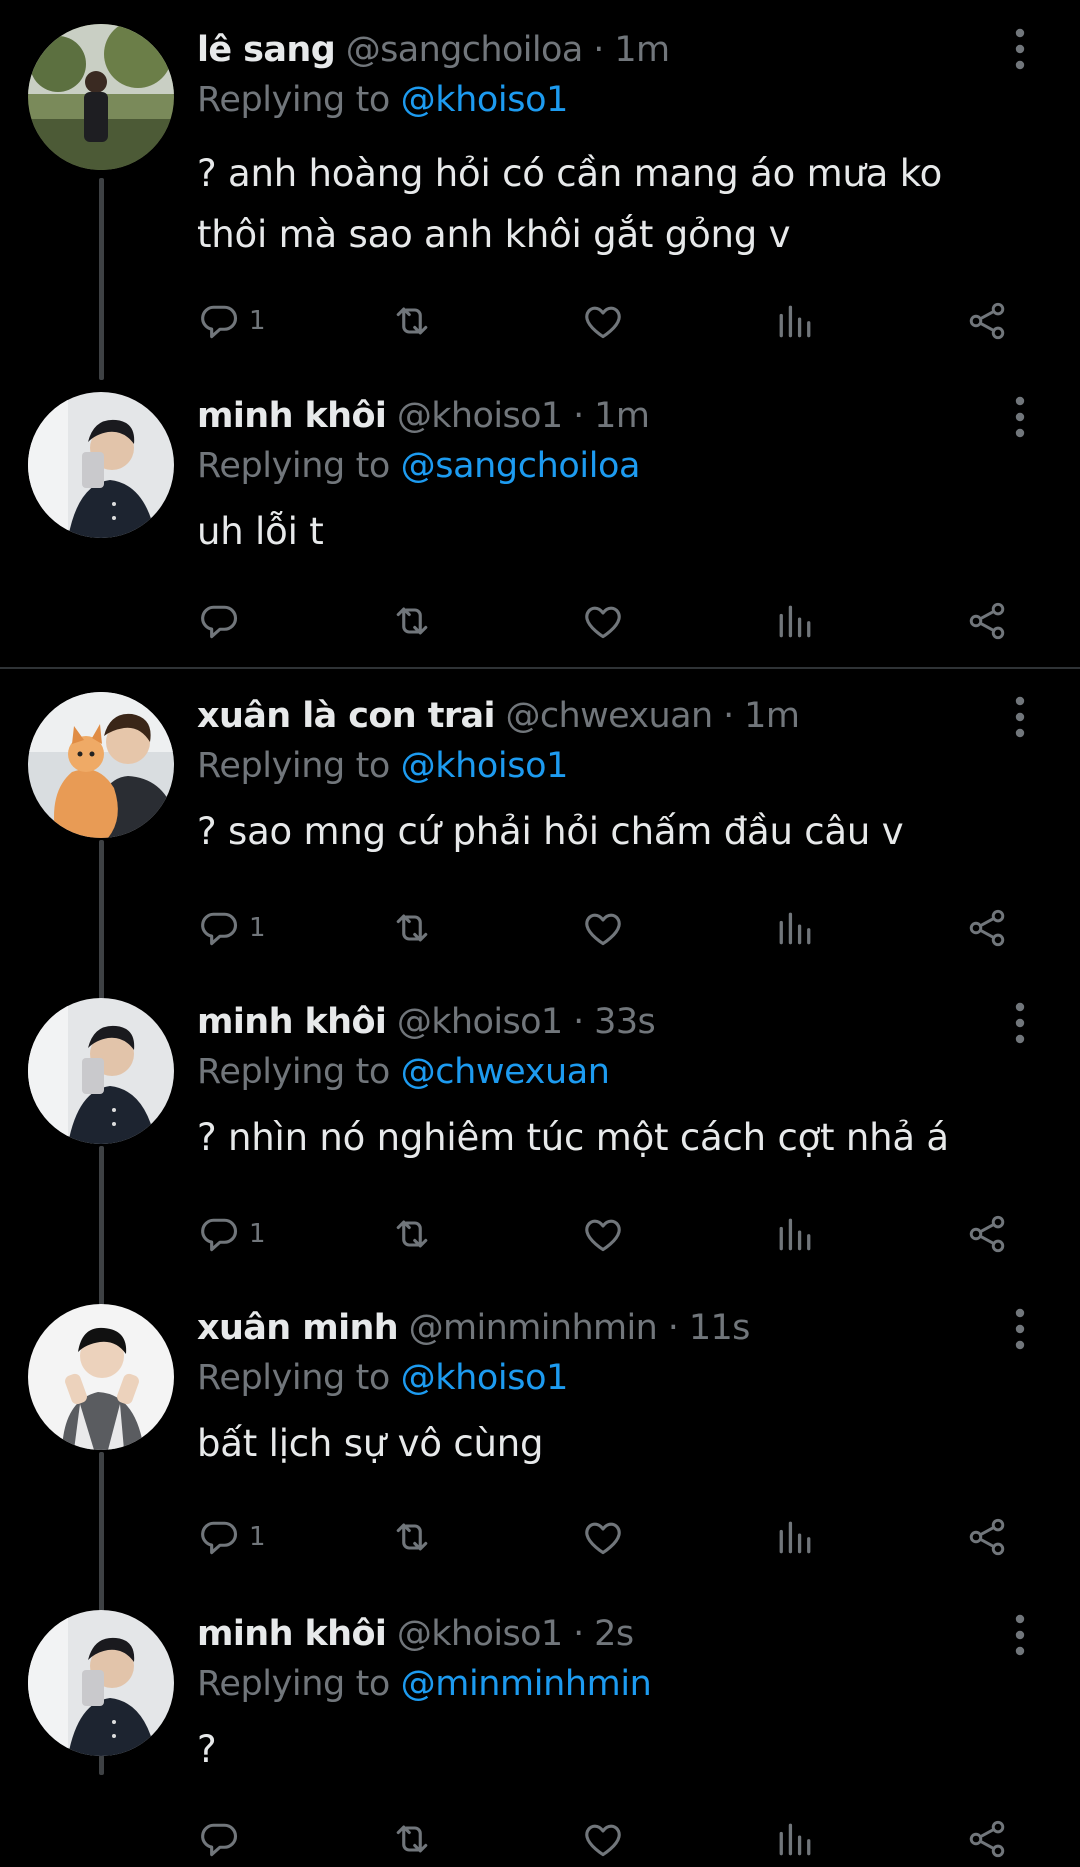 The image size is (1080, 1867). I want to click on replying-to: Replying to @khoiso1, so click(382, 1378).